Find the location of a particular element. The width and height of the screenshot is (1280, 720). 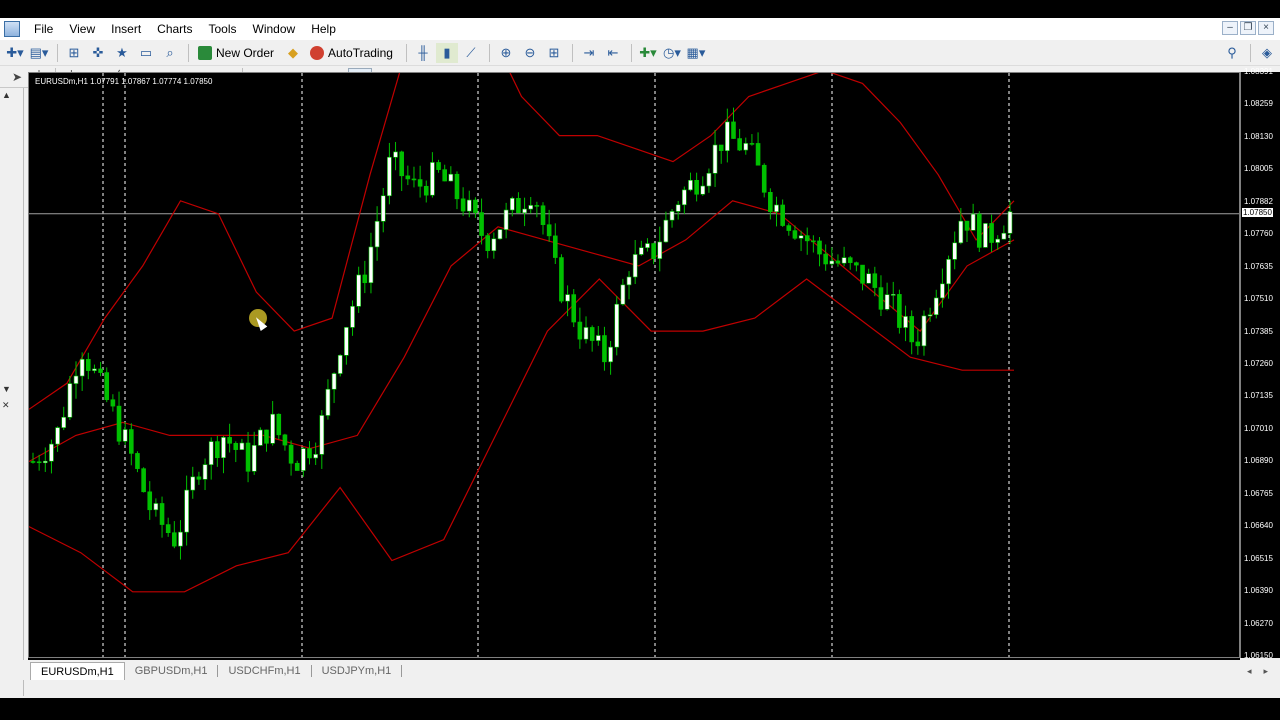

community-icon: ◈ is located at coordinates (1267, 53).